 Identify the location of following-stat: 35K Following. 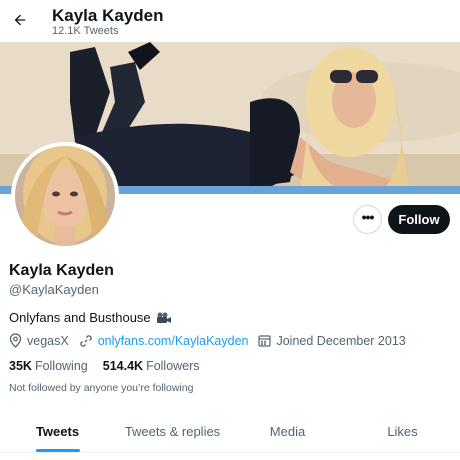
(48, 366).